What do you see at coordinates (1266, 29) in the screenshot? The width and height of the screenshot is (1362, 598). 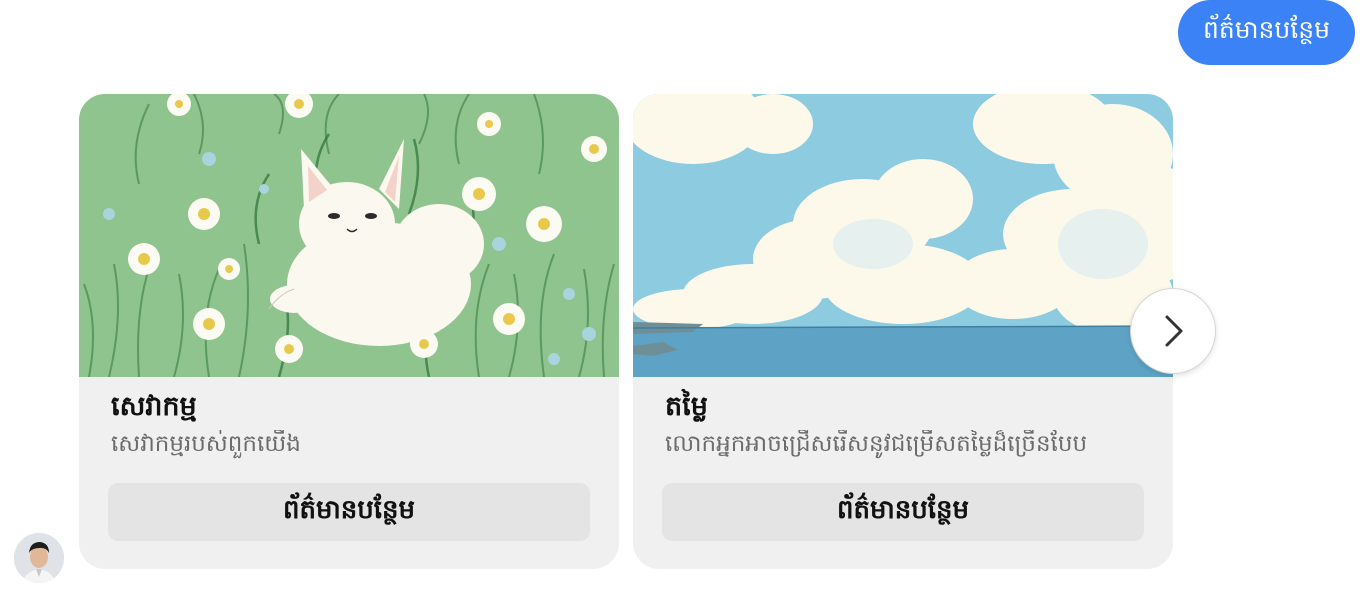 I see `user-message-text: ព័ត៌មានបន្ថែម` at bounding box center [1266, 29].